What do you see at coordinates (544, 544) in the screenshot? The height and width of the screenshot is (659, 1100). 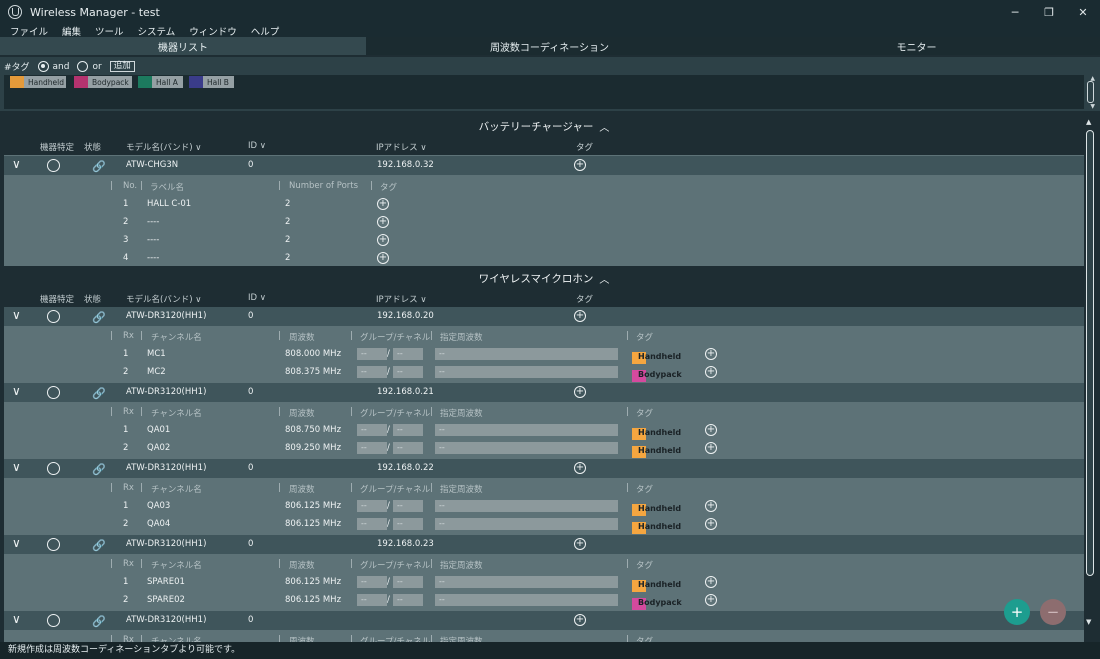 I see `device-row: ∨ 🔗 ATW-DR3120(HH1) 0 192.168.0.23 +` at bounding box center [544, 544].